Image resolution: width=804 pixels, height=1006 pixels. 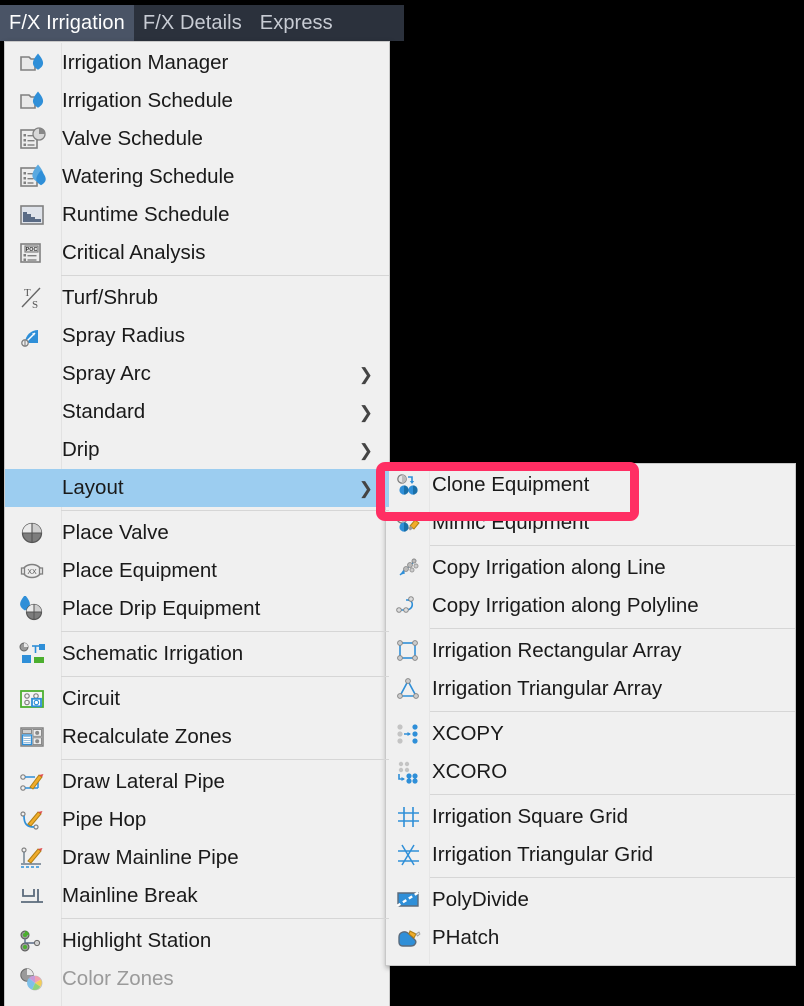 What do you see at coordinates (145, 62) in the screenshot?
I see `menu-item-label: Irrigation Manager` at bounding box center [145, 62].